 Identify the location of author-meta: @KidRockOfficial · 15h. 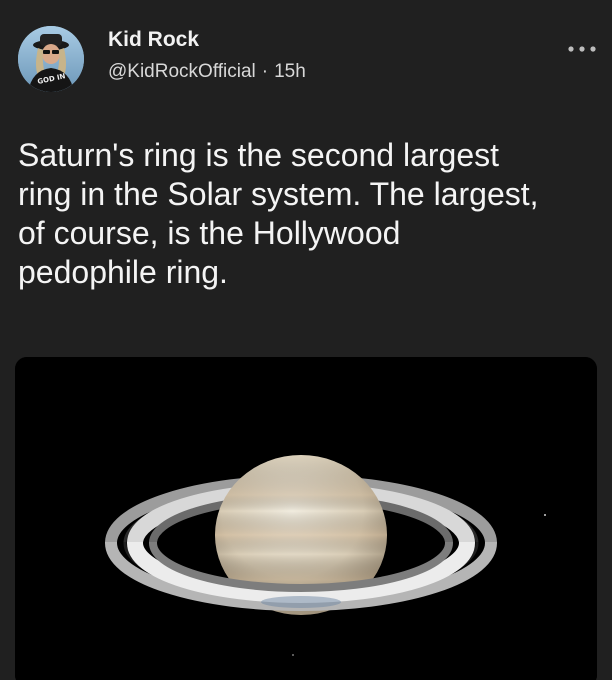
(207, 72).